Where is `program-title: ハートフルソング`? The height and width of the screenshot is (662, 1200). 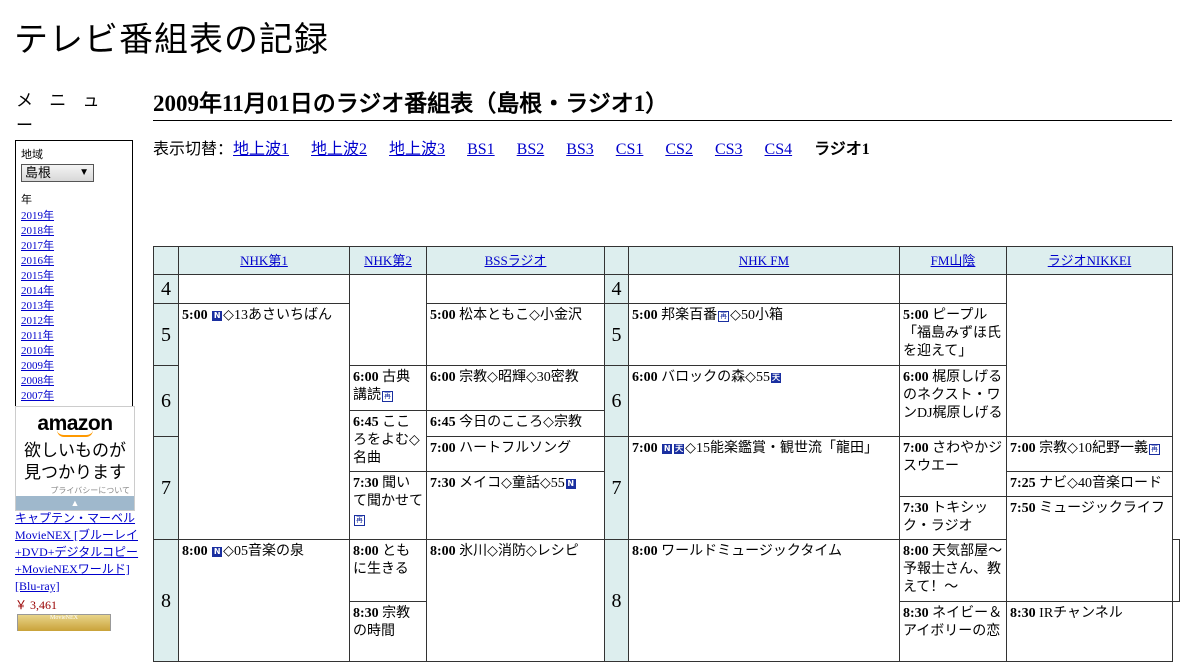 program-title: ハートフルソング is located at coordinates (515, 448).